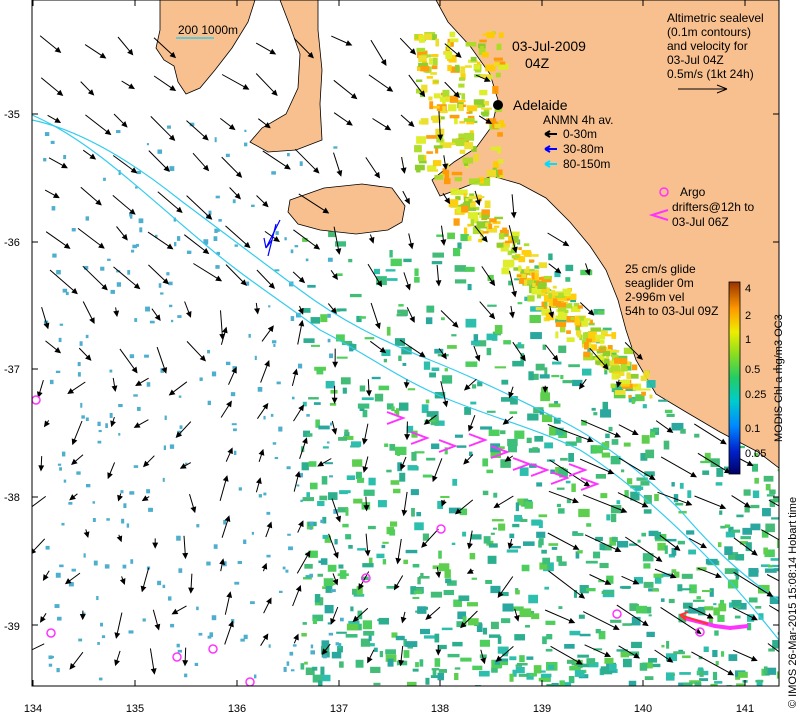 Image resolution: width=800 pixels, height=720 pixels. What do you see at coordinates (710, 74) in the screenshot?
I see `sealevel-legend-line: 0.5m/s (1kt 24h)` at bounding box center [710, 74].